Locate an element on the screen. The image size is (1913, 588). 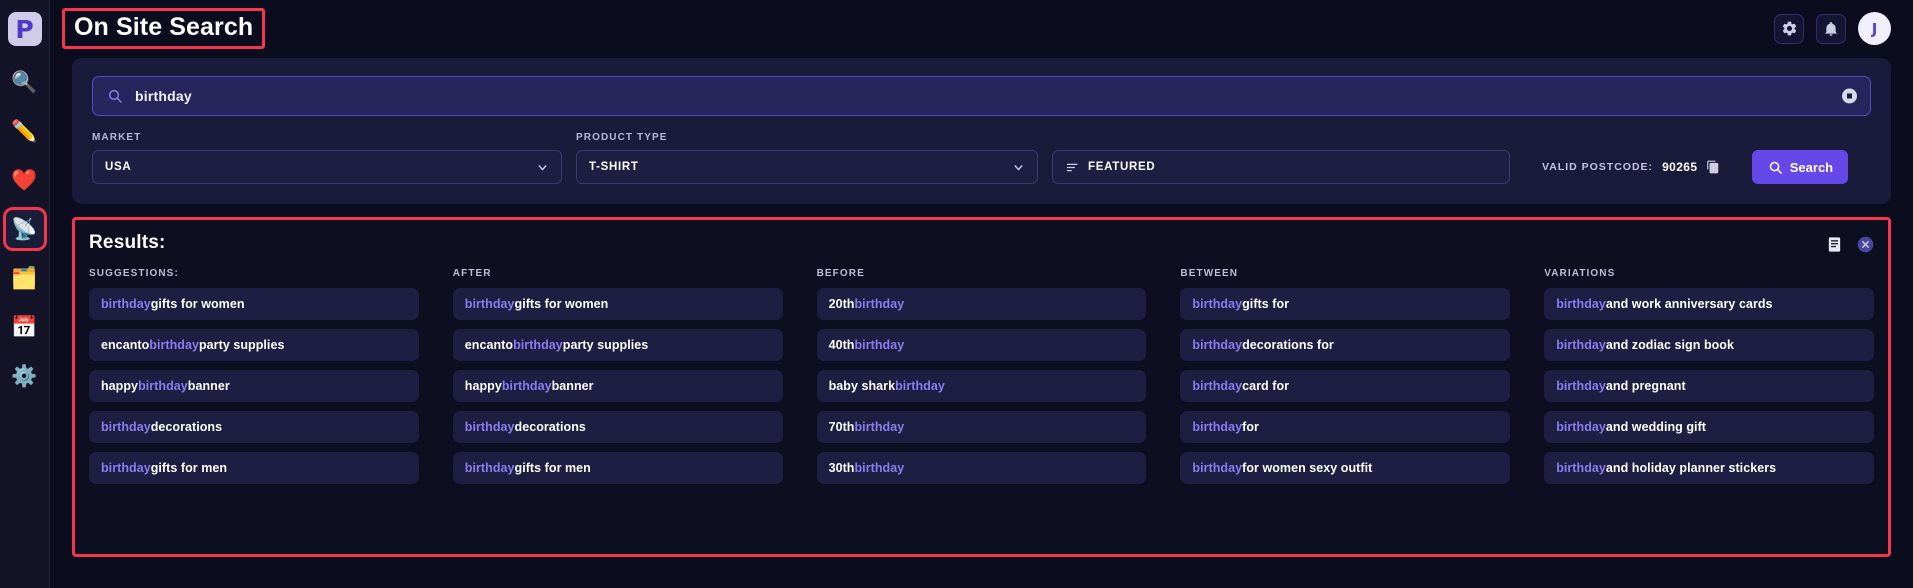
product-type-filter: PRODUCT TYPE T-SHIRT is located at coordinates (807, 158).